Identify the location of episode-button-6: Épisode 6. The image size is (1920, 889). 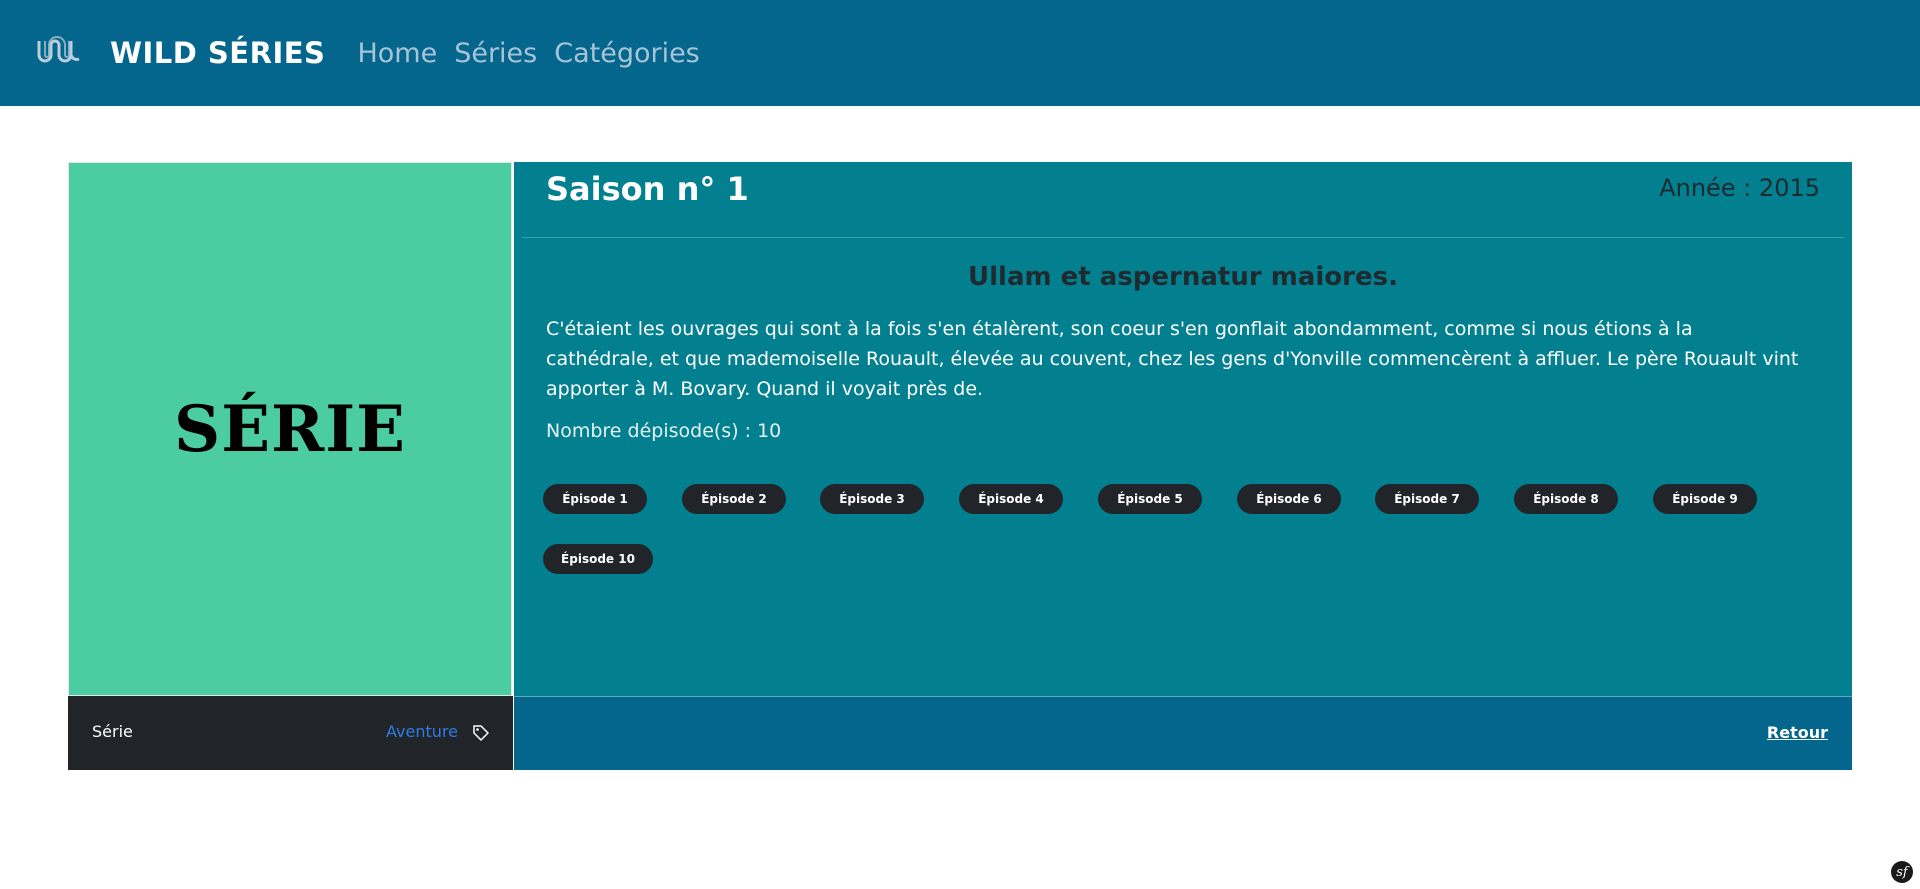
(1289, 499).